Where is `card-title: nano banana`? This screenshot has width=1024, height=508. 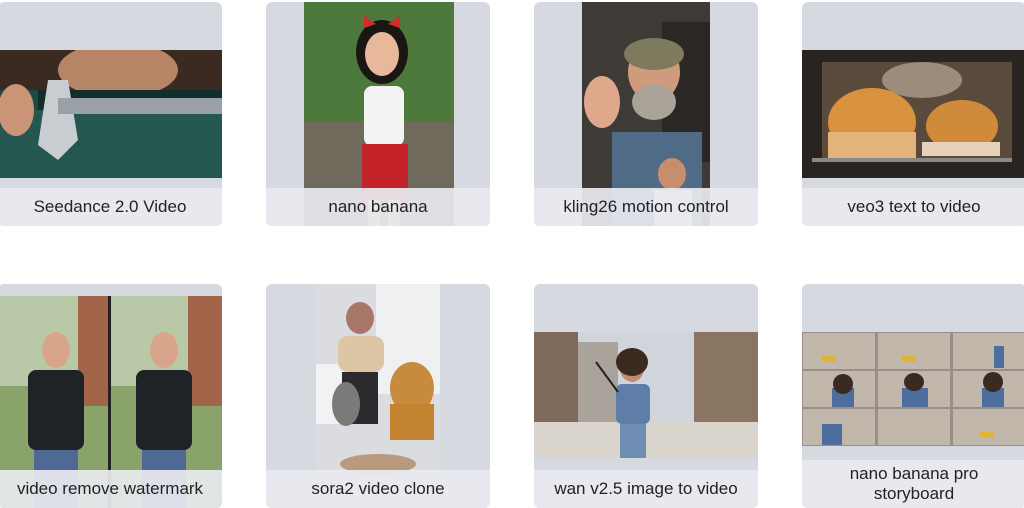 card-title: nano banana is located at coordinates (378, 207).